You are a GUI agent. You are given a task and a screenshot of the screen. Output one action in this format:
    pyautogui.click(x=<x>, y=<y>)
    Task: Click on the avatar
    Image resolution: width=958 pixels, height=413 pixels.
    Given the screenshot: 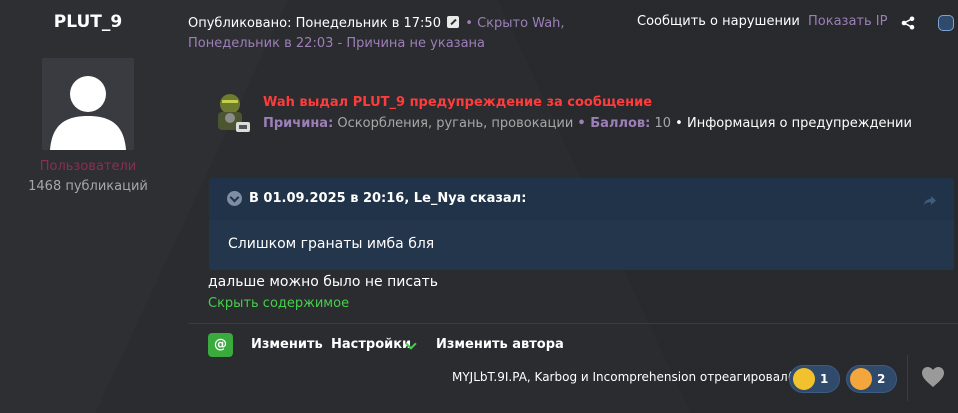 What is the action you would take?
    pyautogui.click(x=88, y=104)
    